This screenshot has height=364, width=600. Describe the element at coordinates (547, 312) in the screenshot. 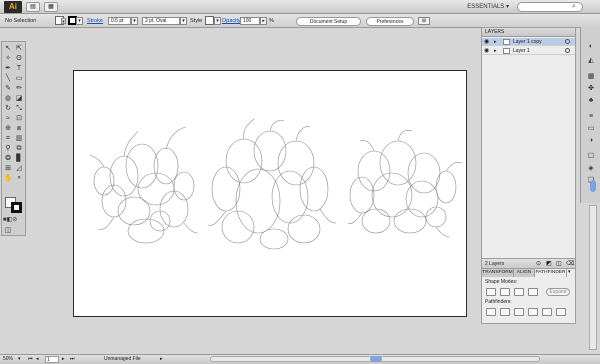

I see `outline-button` at that location.